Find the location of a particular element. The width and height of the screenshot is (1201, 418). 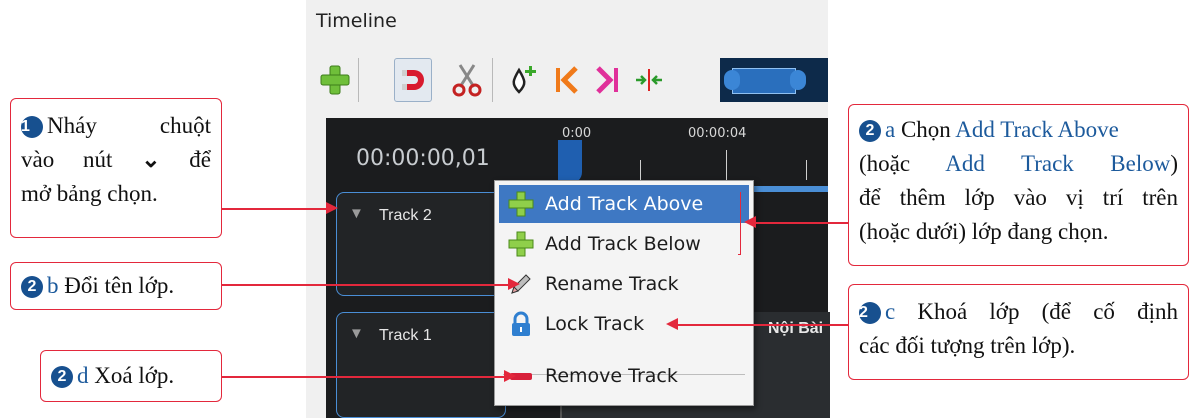

magnet-icon is located at coordinates (413, 80).